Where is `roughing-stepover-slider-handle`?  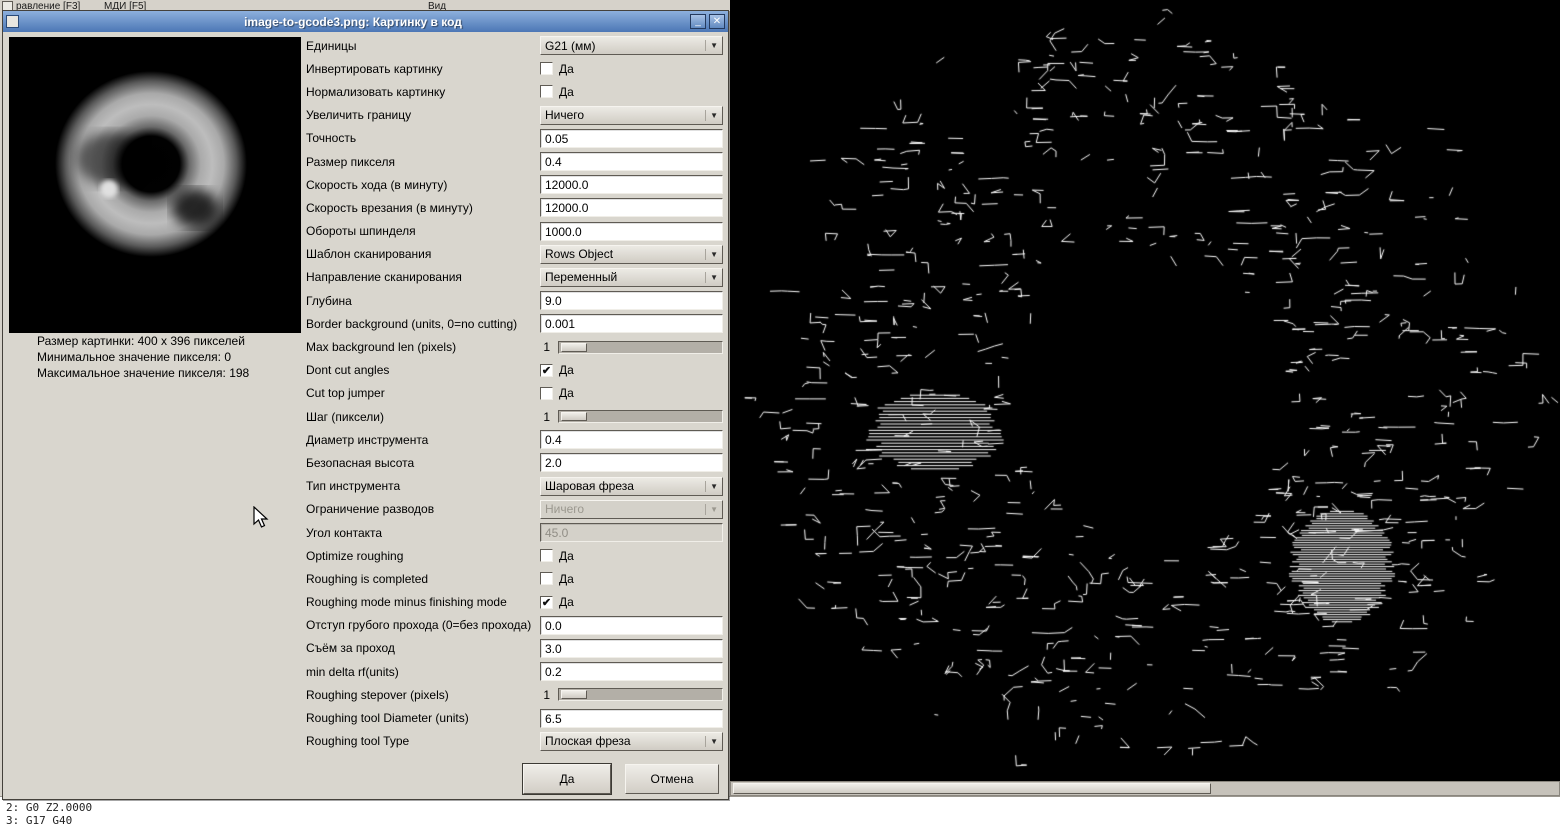 roughing-stepover-slider-handle is located at coordinates (574, 695).